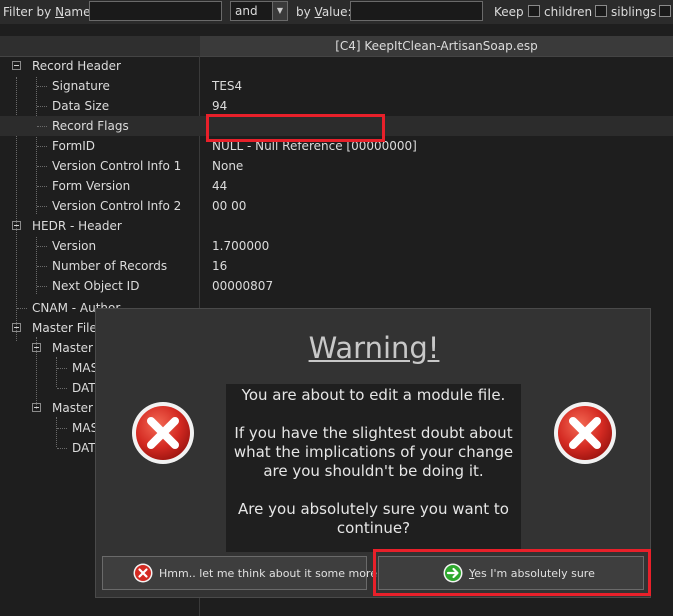 The image size is (673, 616). What do you see at coordinates (534, 11) in the screenshot?
I see `keep-children-checkbox` at bounding box center [534, 11].